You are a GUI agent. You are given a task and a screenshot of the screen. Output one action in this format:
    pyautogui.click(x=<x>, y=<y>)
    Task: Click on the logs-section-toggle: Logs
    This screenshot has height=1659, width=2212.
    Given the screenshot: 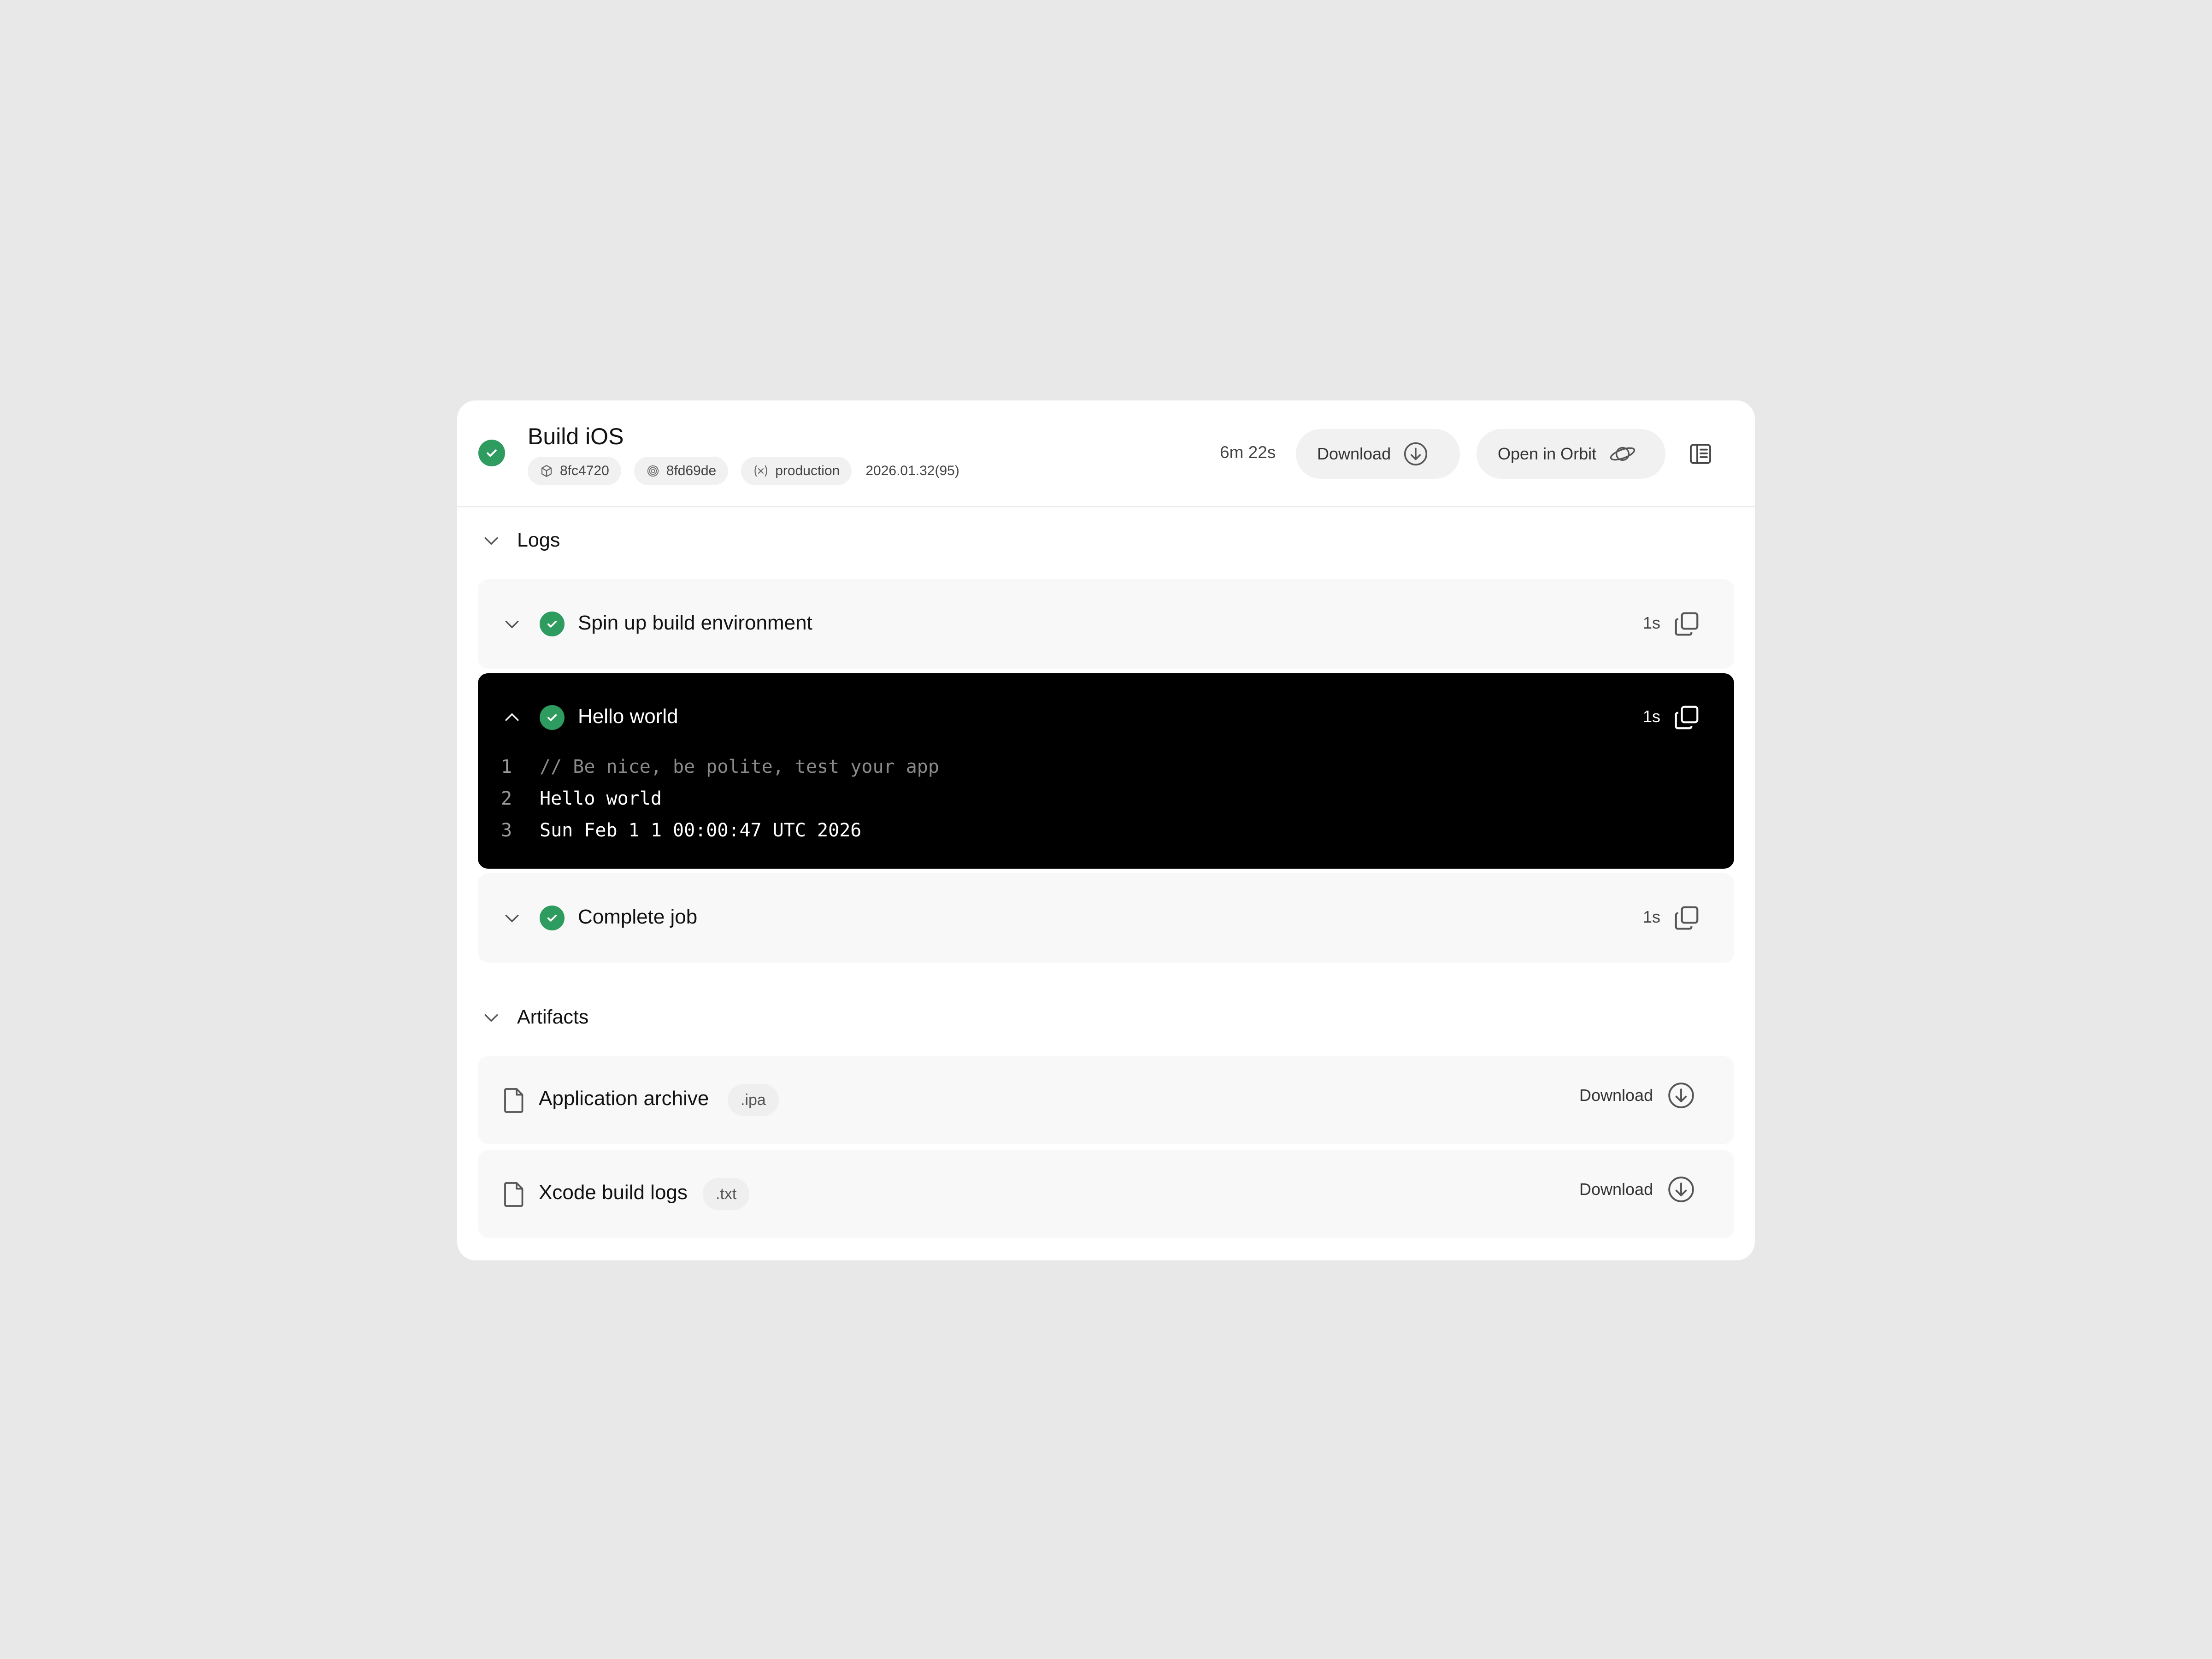 What is the action you would take?
    pyautogui.click(x=520, y=540)
    